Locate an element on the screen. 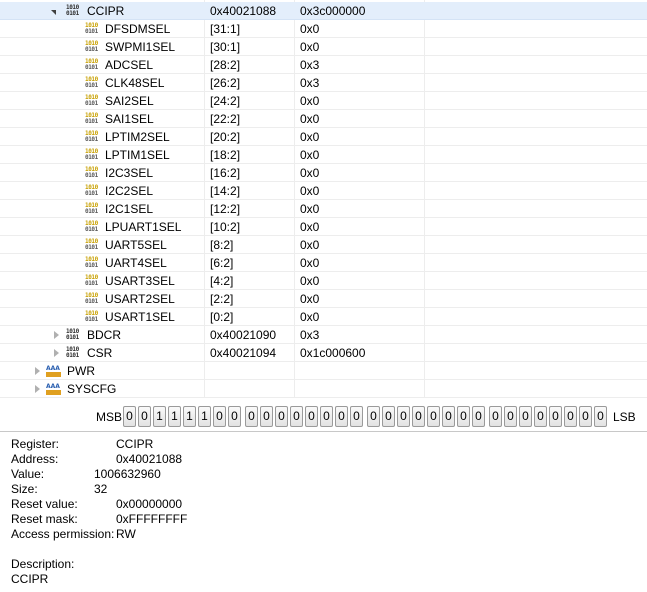 Image resolution: width=647 pixels, height=592 pixels. tree-row-field: 1010 0101 SWPMI1SEL [30:1] 0x0 is located at coordinates (323, 47).